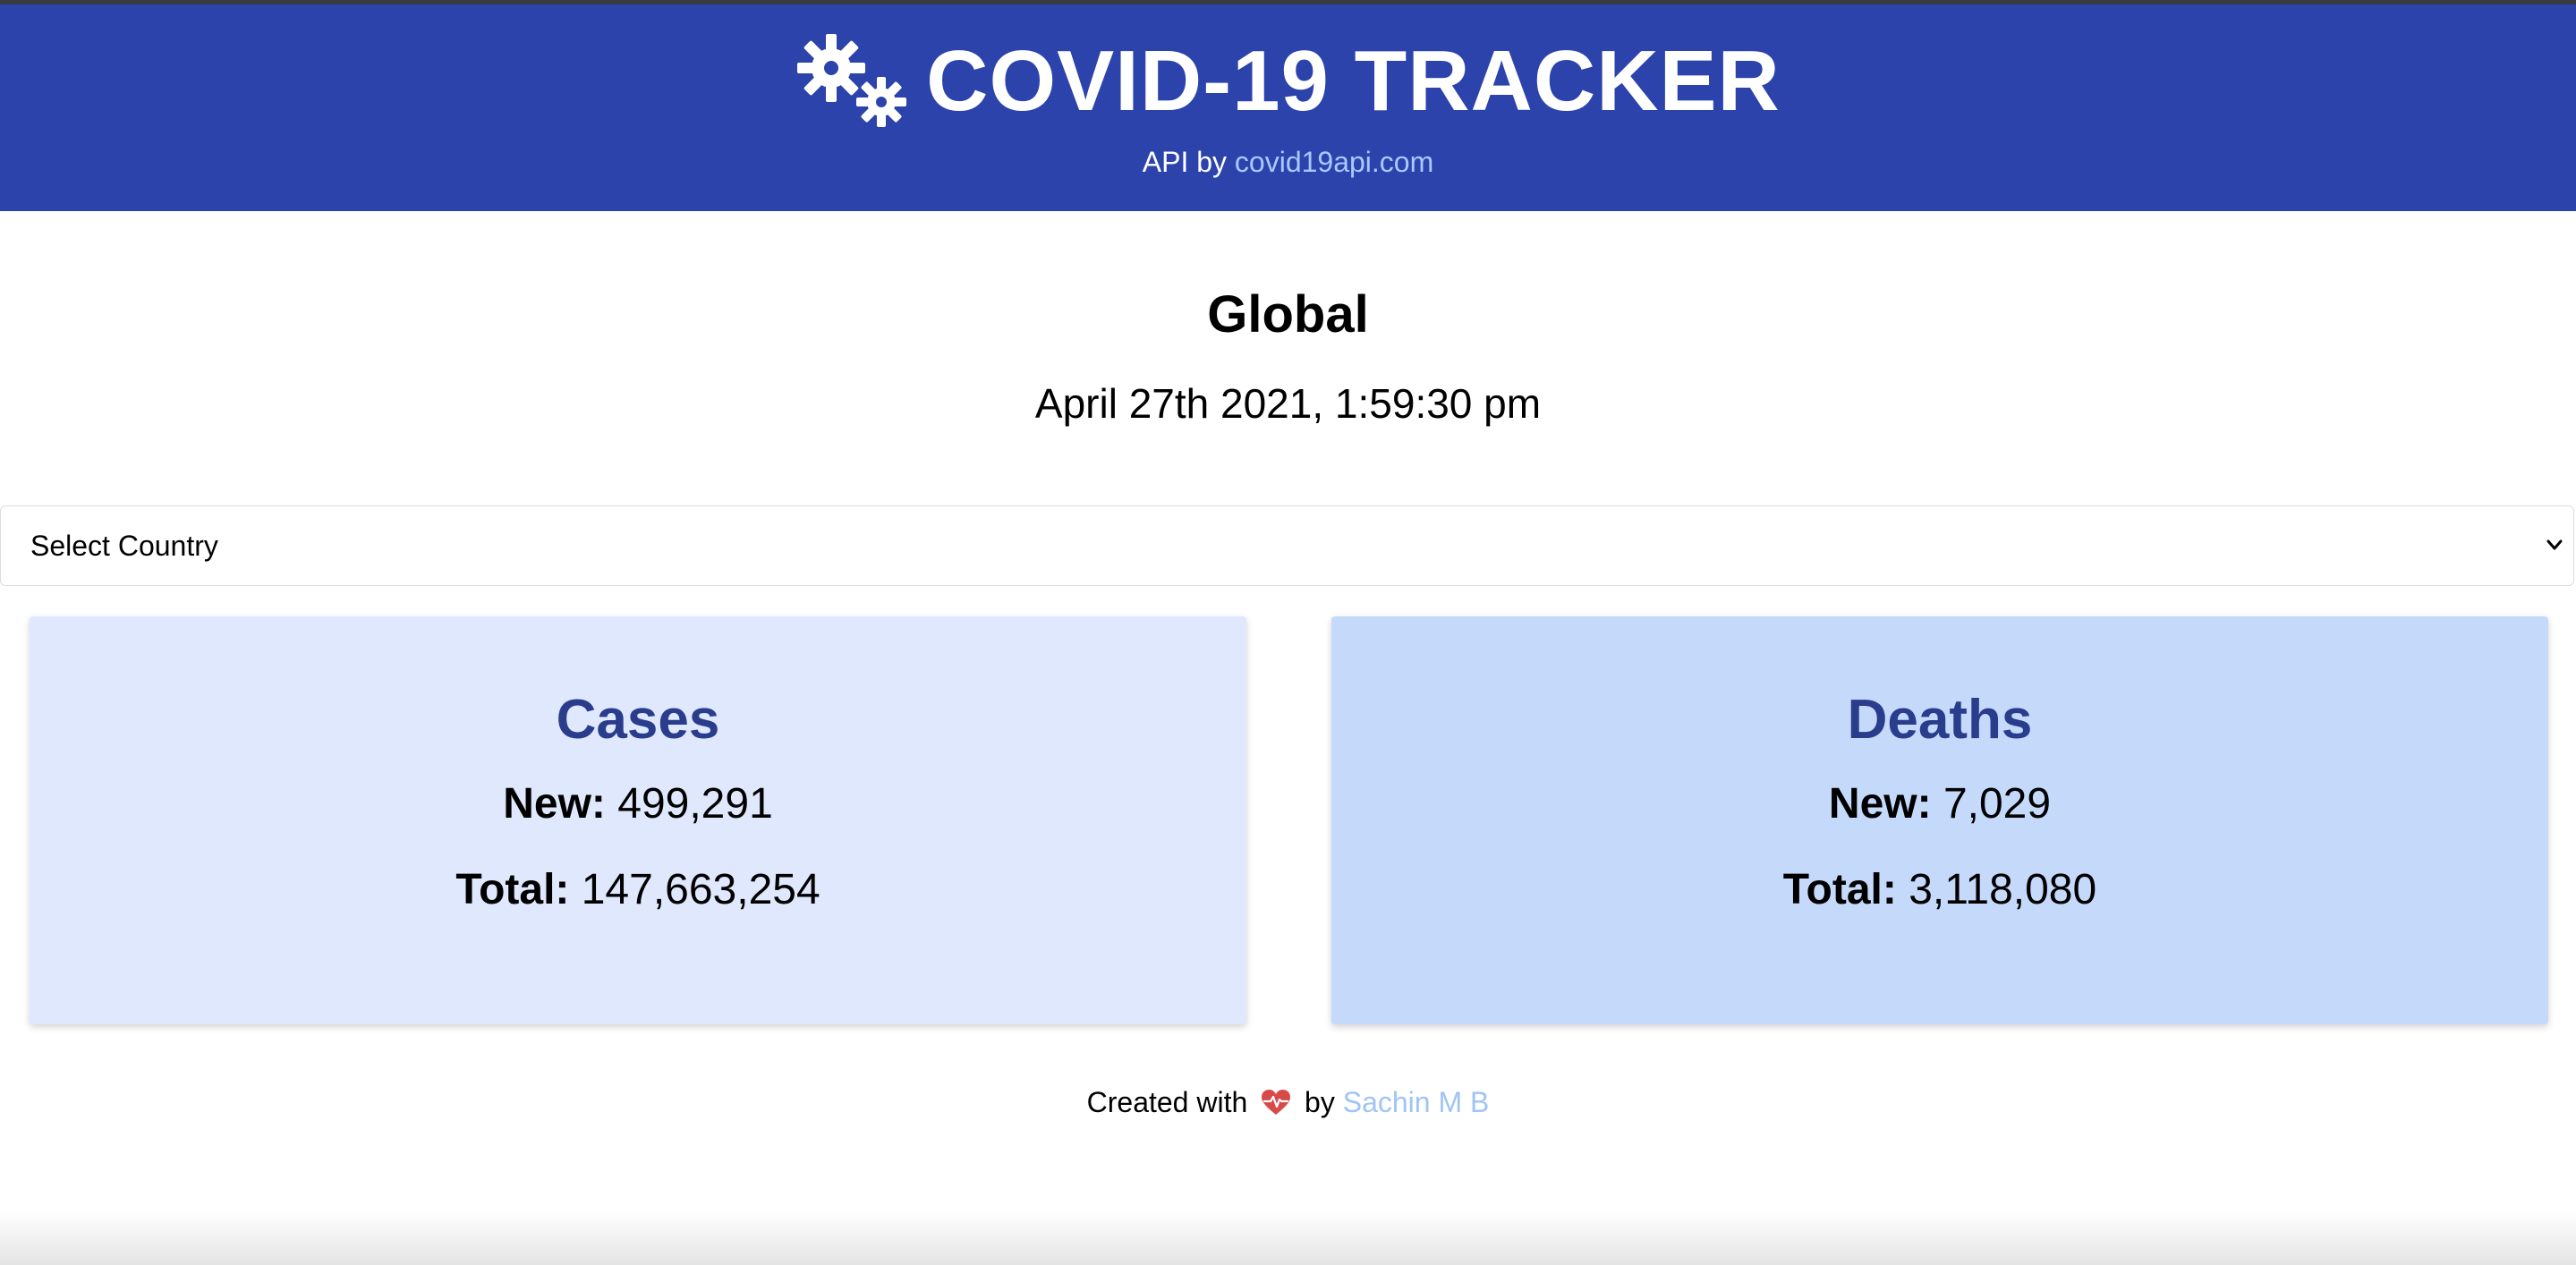 Image resolution: width=2576 pixels, height=1265 pixels. What do you see at coordinates (853, 81) in the screenshot?
I see `gears-icon` at bounding box center [853, 81].